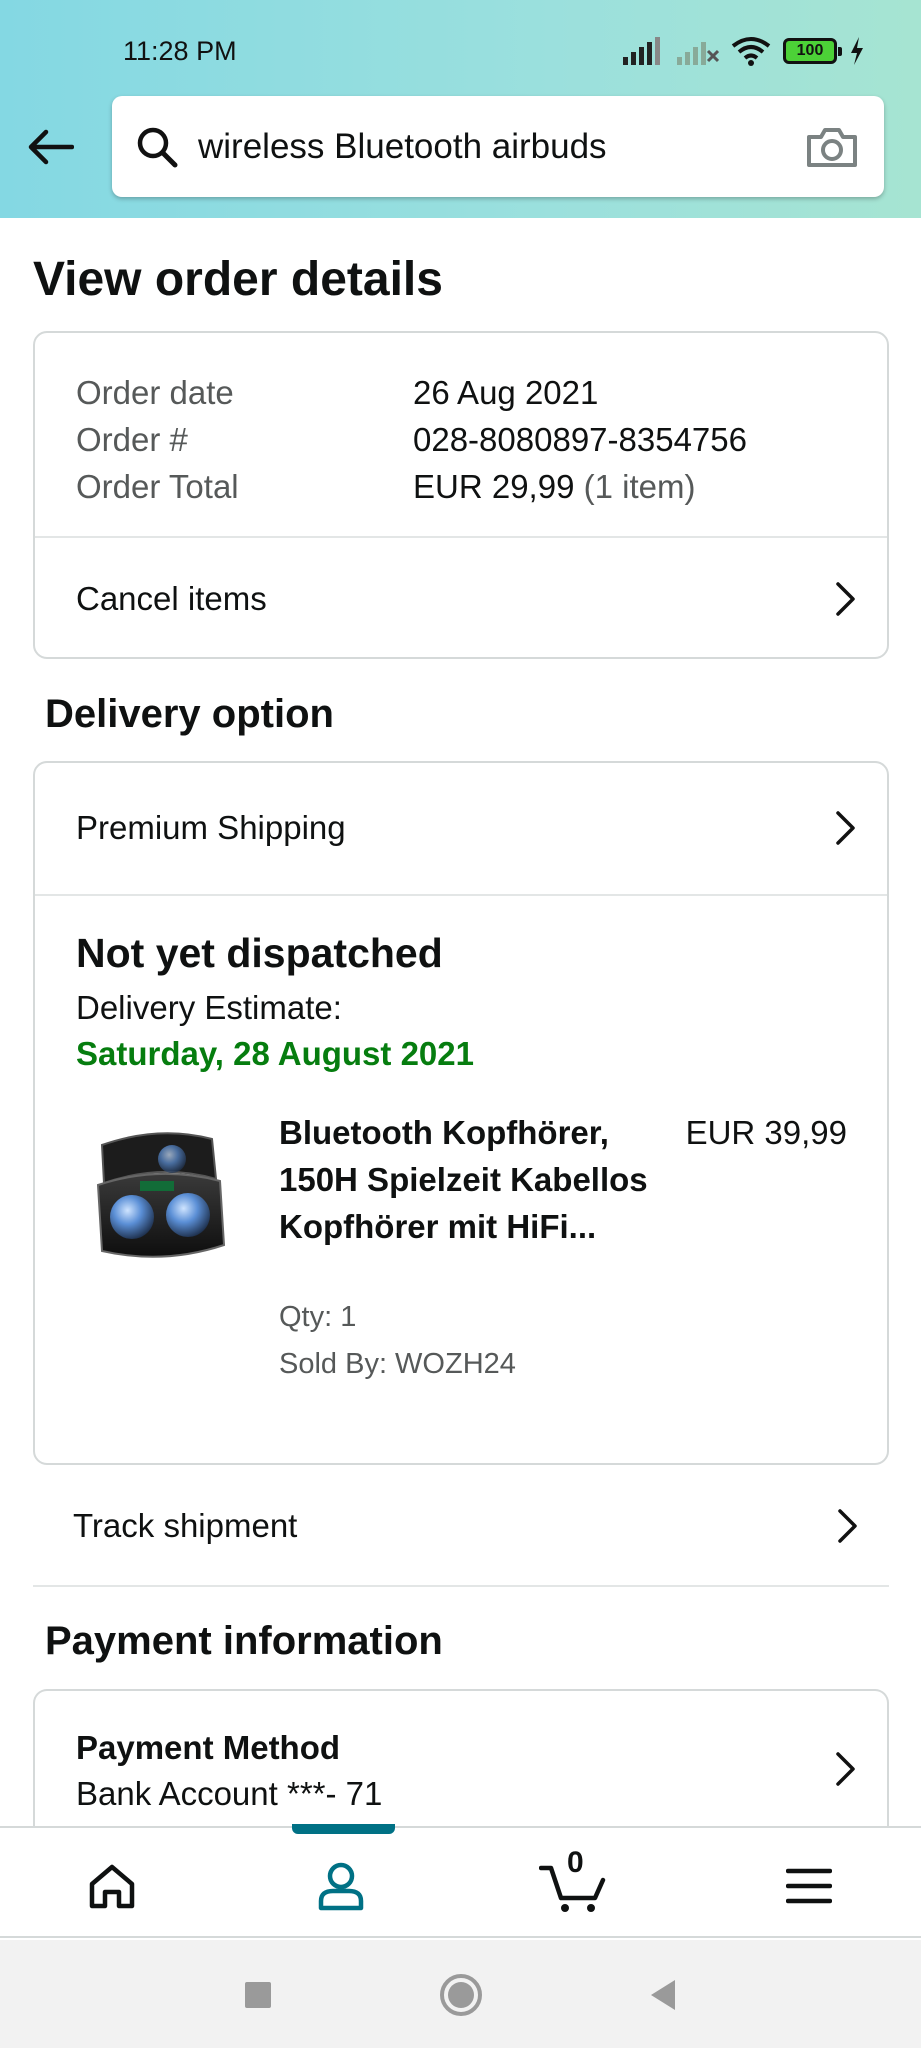 The image size is (921, 2048). Describe the element at coordinates (275, 1053) in the screenshot. I see `delivery-estimate-date: Saturday, 28 August 2021` at that location.